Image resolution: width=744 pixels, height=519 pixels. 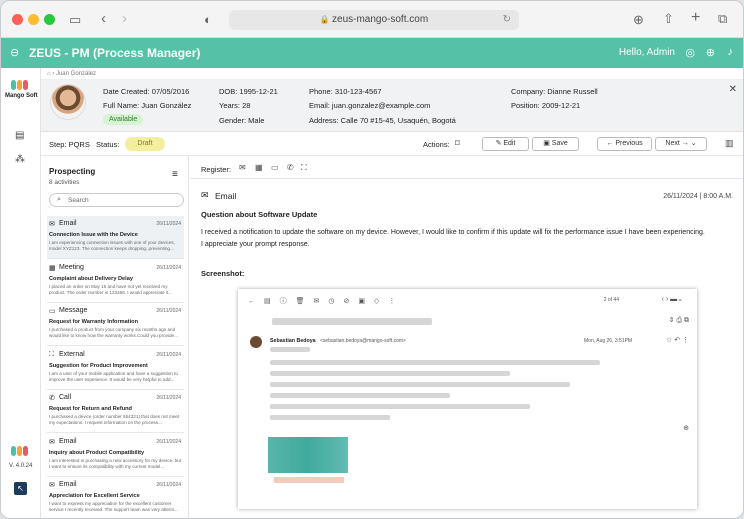 I want to click on status-label: Status:, so click(x=108, y=144).